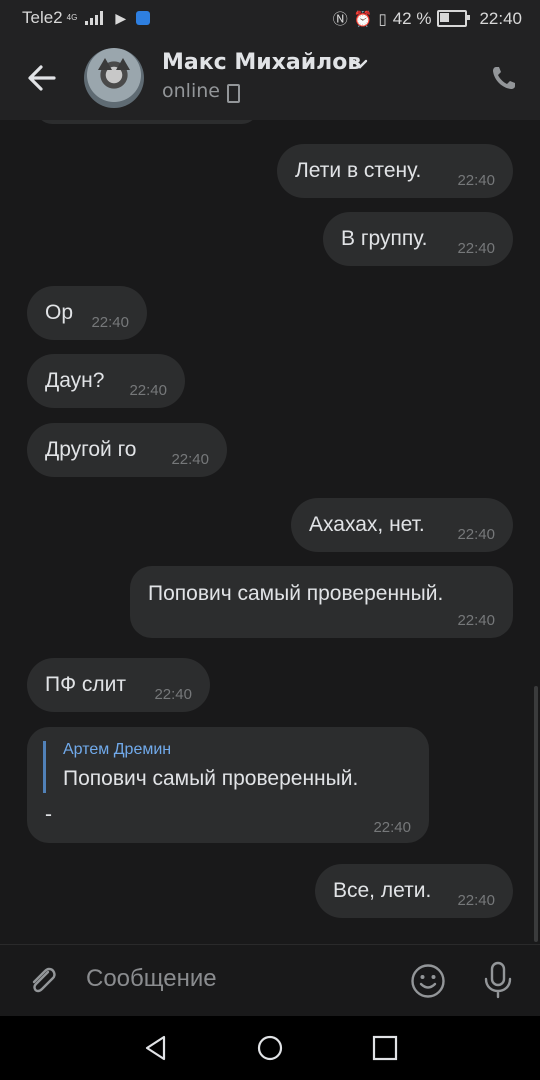 Image resolution: width=540 pixels, height=1080 pixels. Describe the element at coordinates (454, 18) in the screenshot. I see `battery-icon` at that location.